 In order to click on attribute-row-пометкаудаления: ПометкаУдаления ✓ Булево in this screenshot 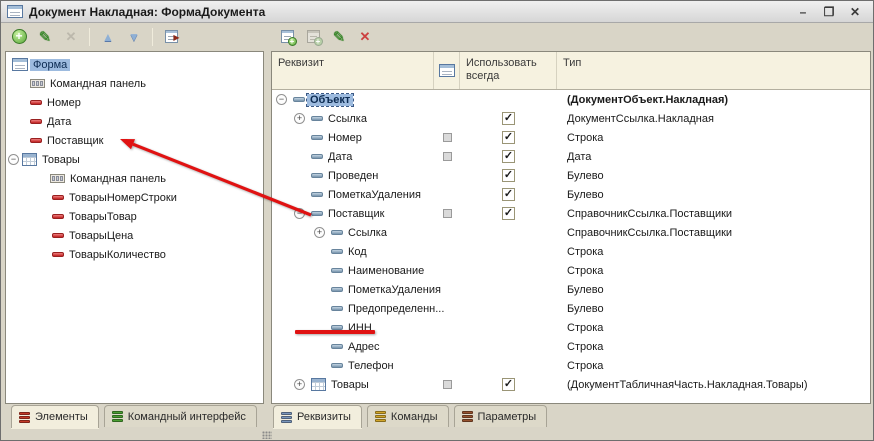, I will do `click(571, 194)`.